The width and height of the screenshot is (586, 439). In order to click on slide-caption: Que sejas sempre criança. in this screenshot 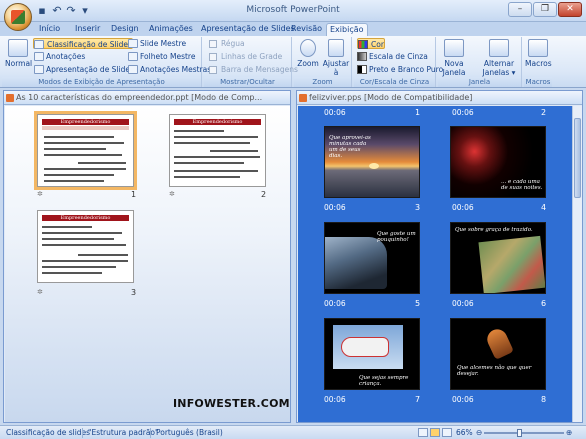, I will do `click(384, 381)`.